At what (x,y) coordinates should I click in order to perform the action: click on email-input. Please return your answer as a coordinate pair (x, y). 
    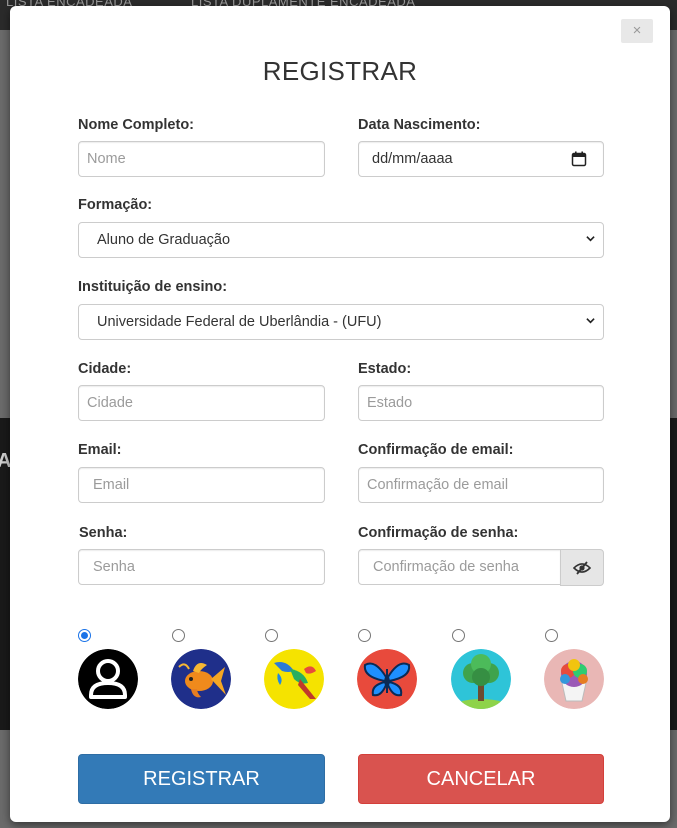
    Looking at the image, I should click on (201, 485).